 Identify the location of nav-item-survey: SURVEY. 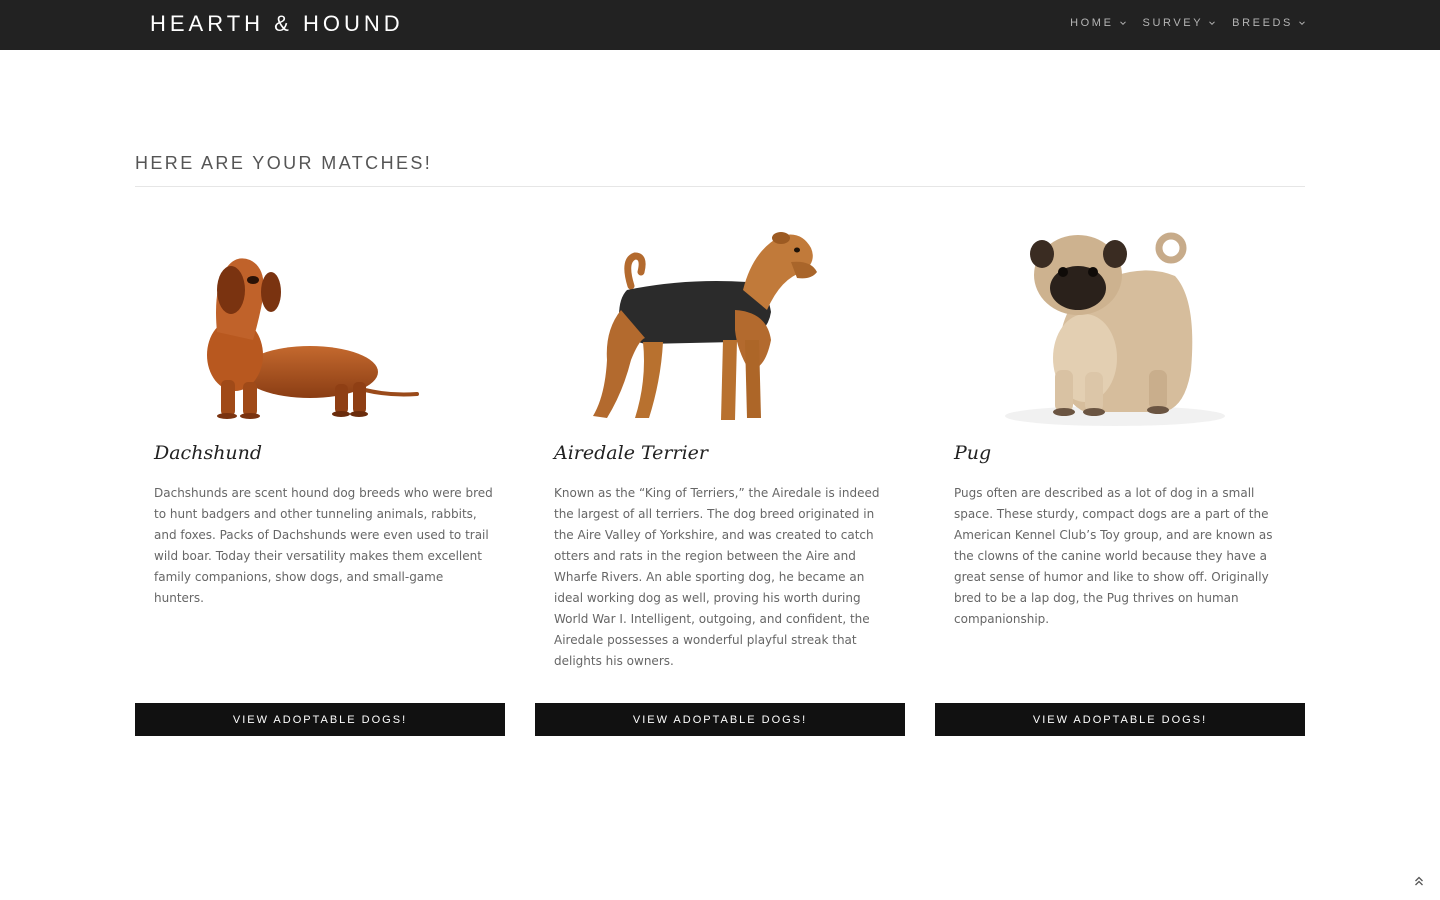
(1180, 23).